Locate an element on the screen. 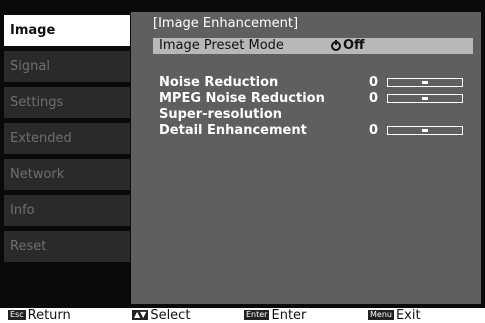  super-resolution-row: Super-resolution is located at coordinates (313, 115).